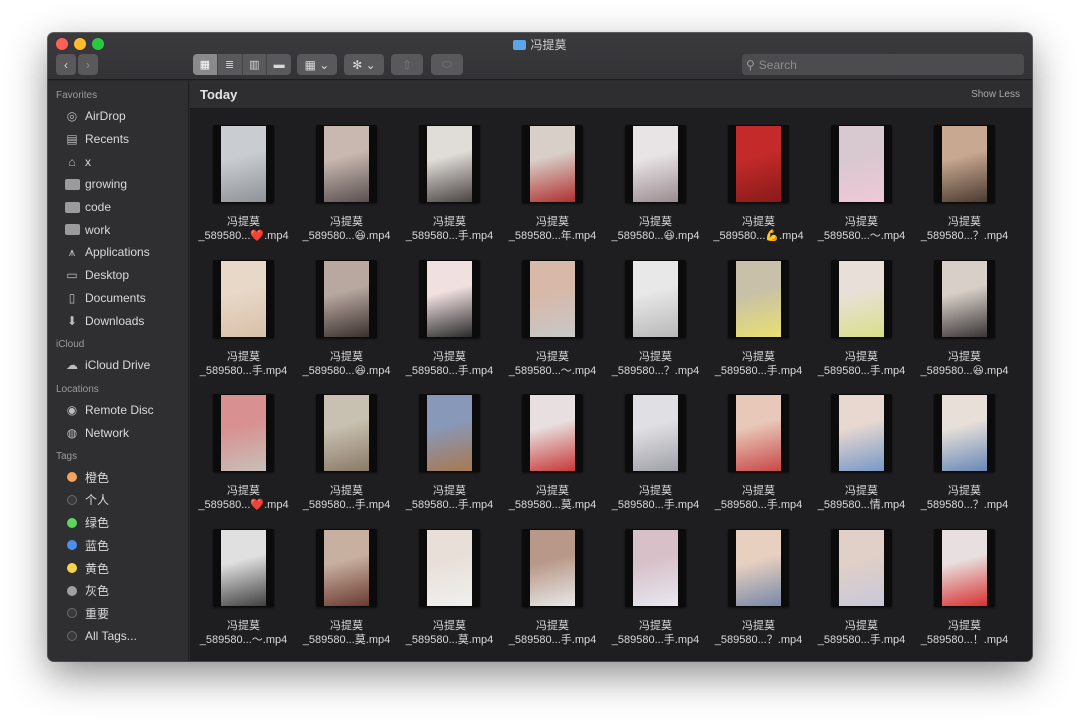 The image size is (1080, 725). I want to click on sidebar-item-tag: 灰色, so click(118, 590).